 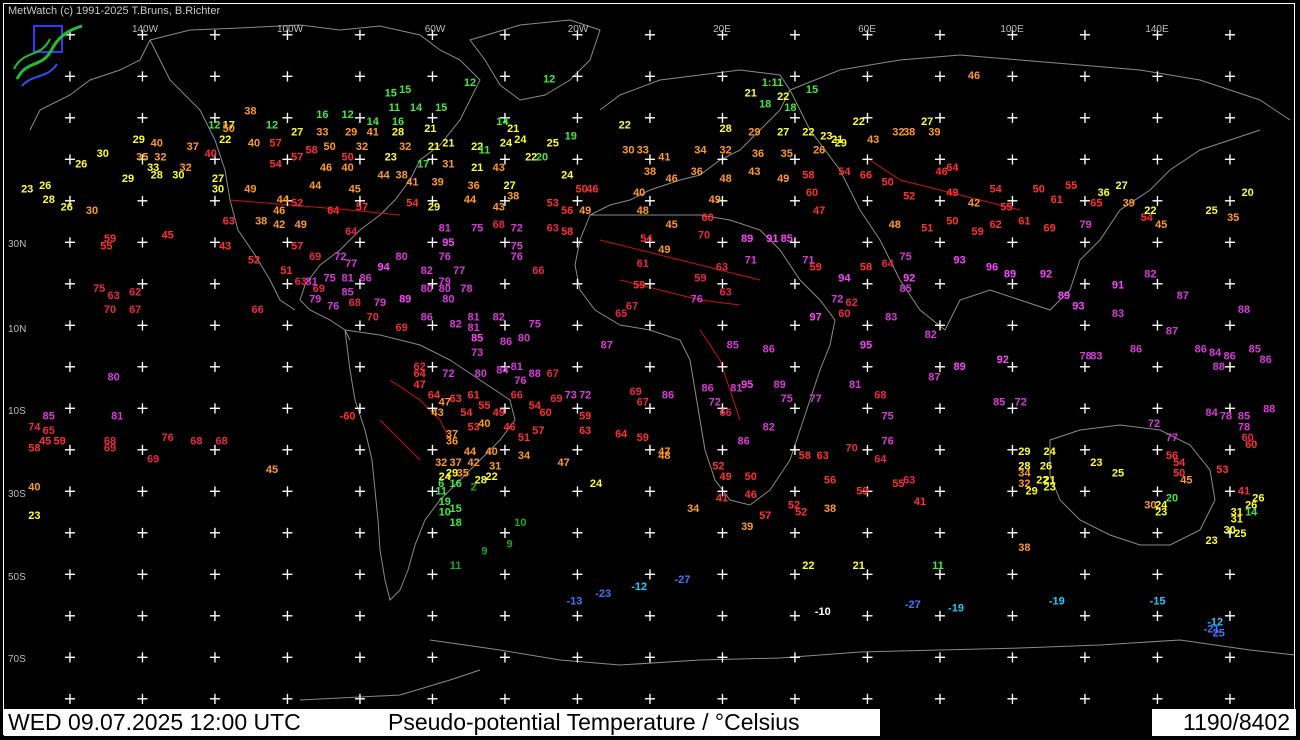 I want to click on station-value: 64, so click(x=621, y=434).